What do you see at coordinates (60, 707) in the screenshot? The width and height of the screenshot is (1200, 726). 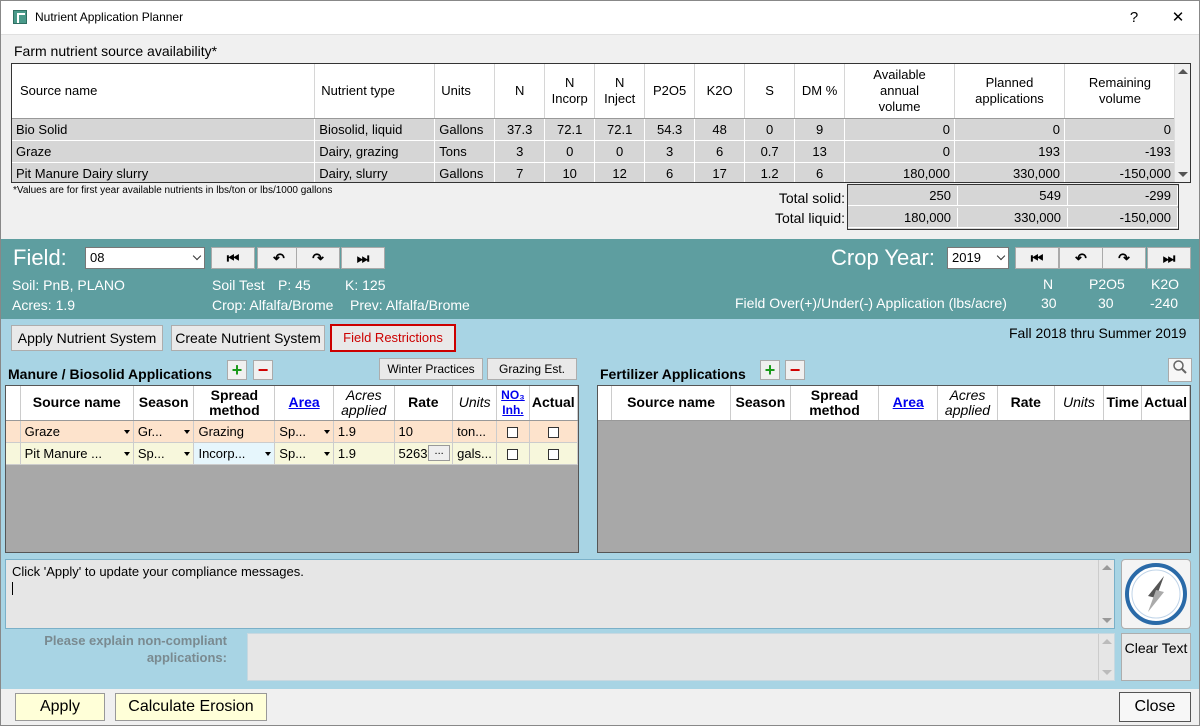 I see `apply-button: Apply` at bounding box center [60, 707].